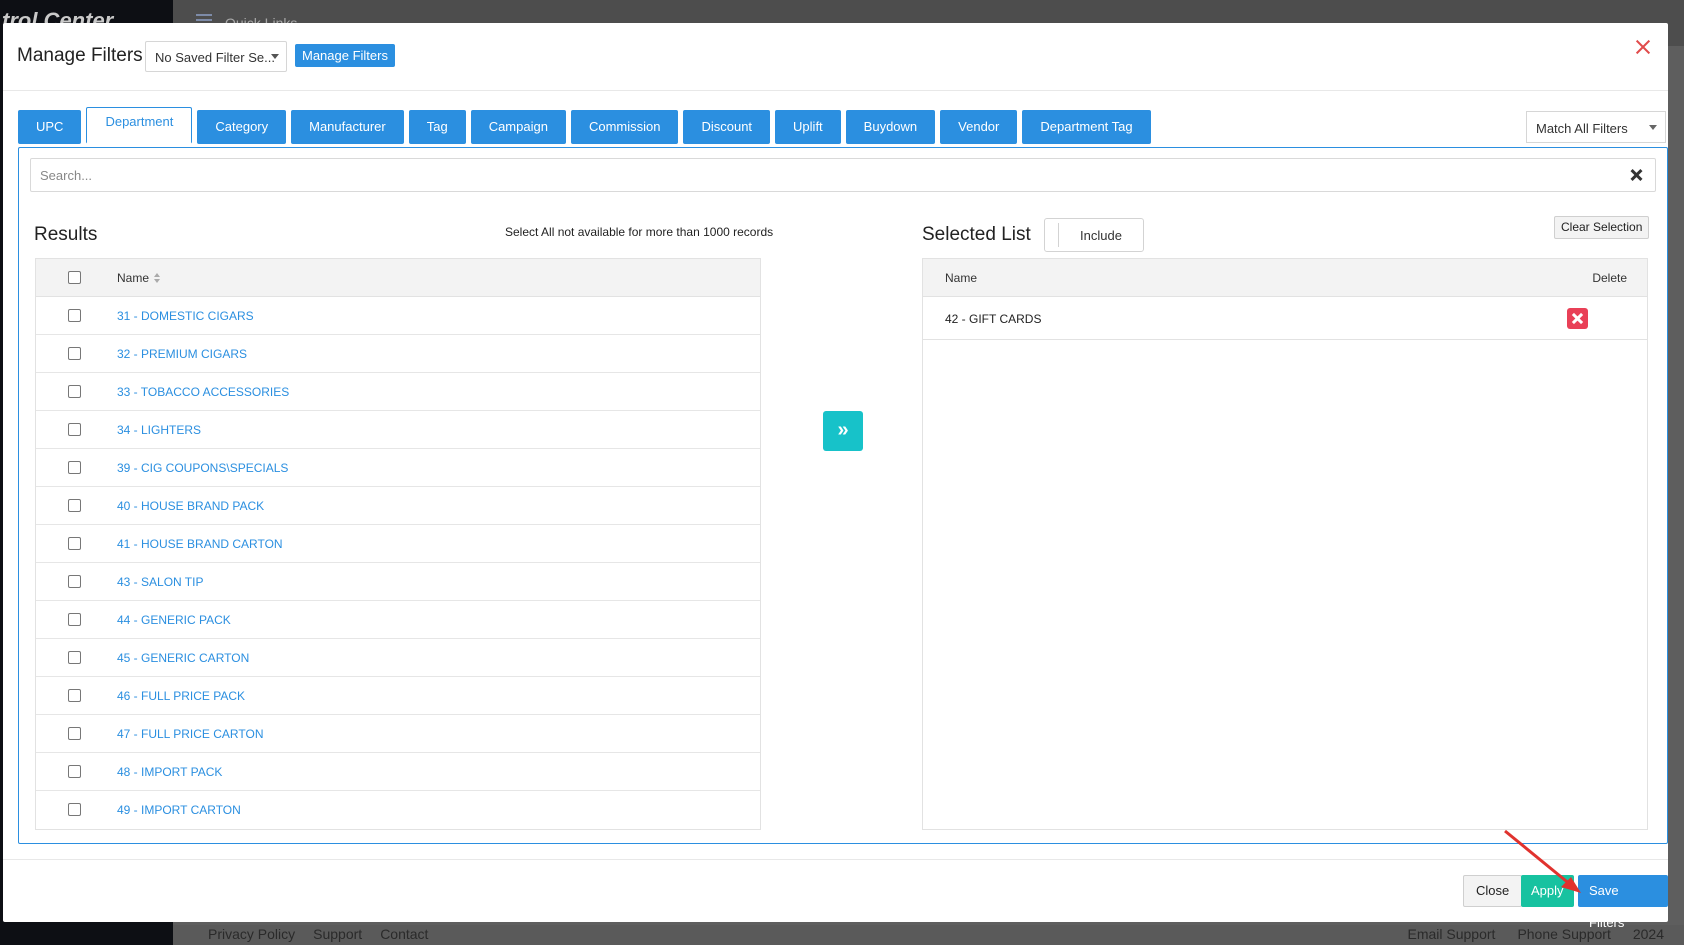  I want to click on department-link: 32 - PREMIUM CIGARS, so click(182, 354).